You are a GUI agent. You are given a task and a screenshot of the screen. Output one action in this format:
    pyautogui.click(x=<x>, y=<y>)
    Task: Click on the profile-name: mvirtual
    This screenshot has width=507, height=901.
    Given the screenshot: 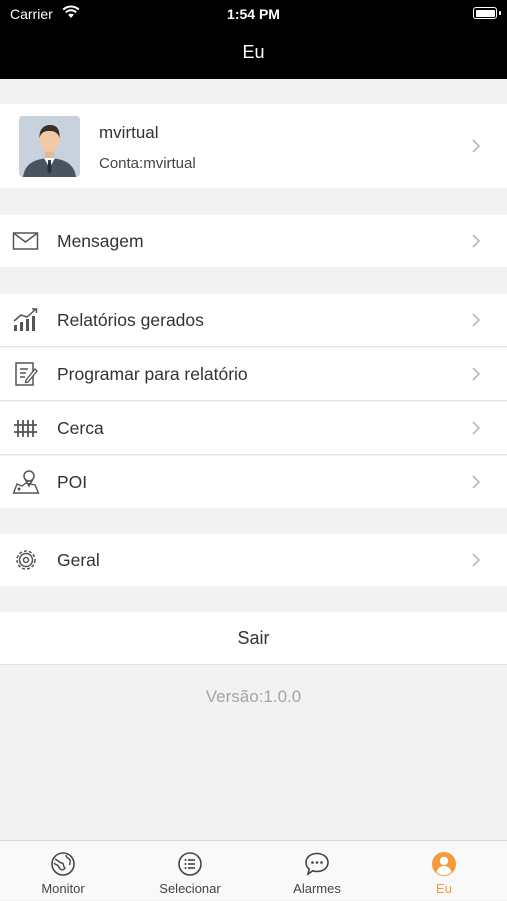 What is the action you would take?
    pyautogui.click(x=129, y=132)
    